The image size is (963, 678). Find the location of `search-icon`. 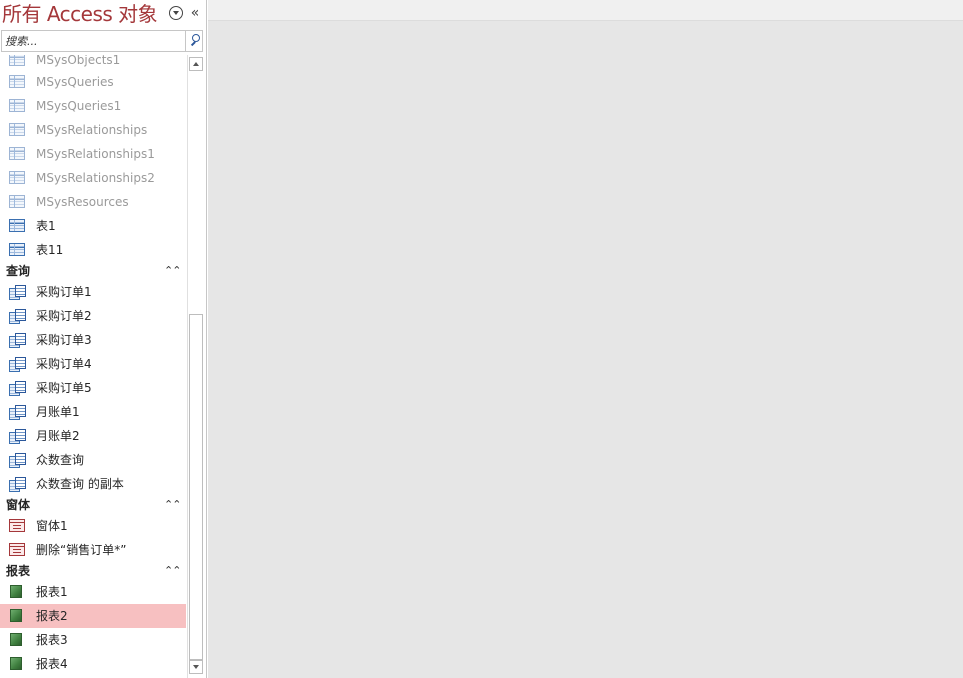

search-icon is located at coordinates (194, 41).